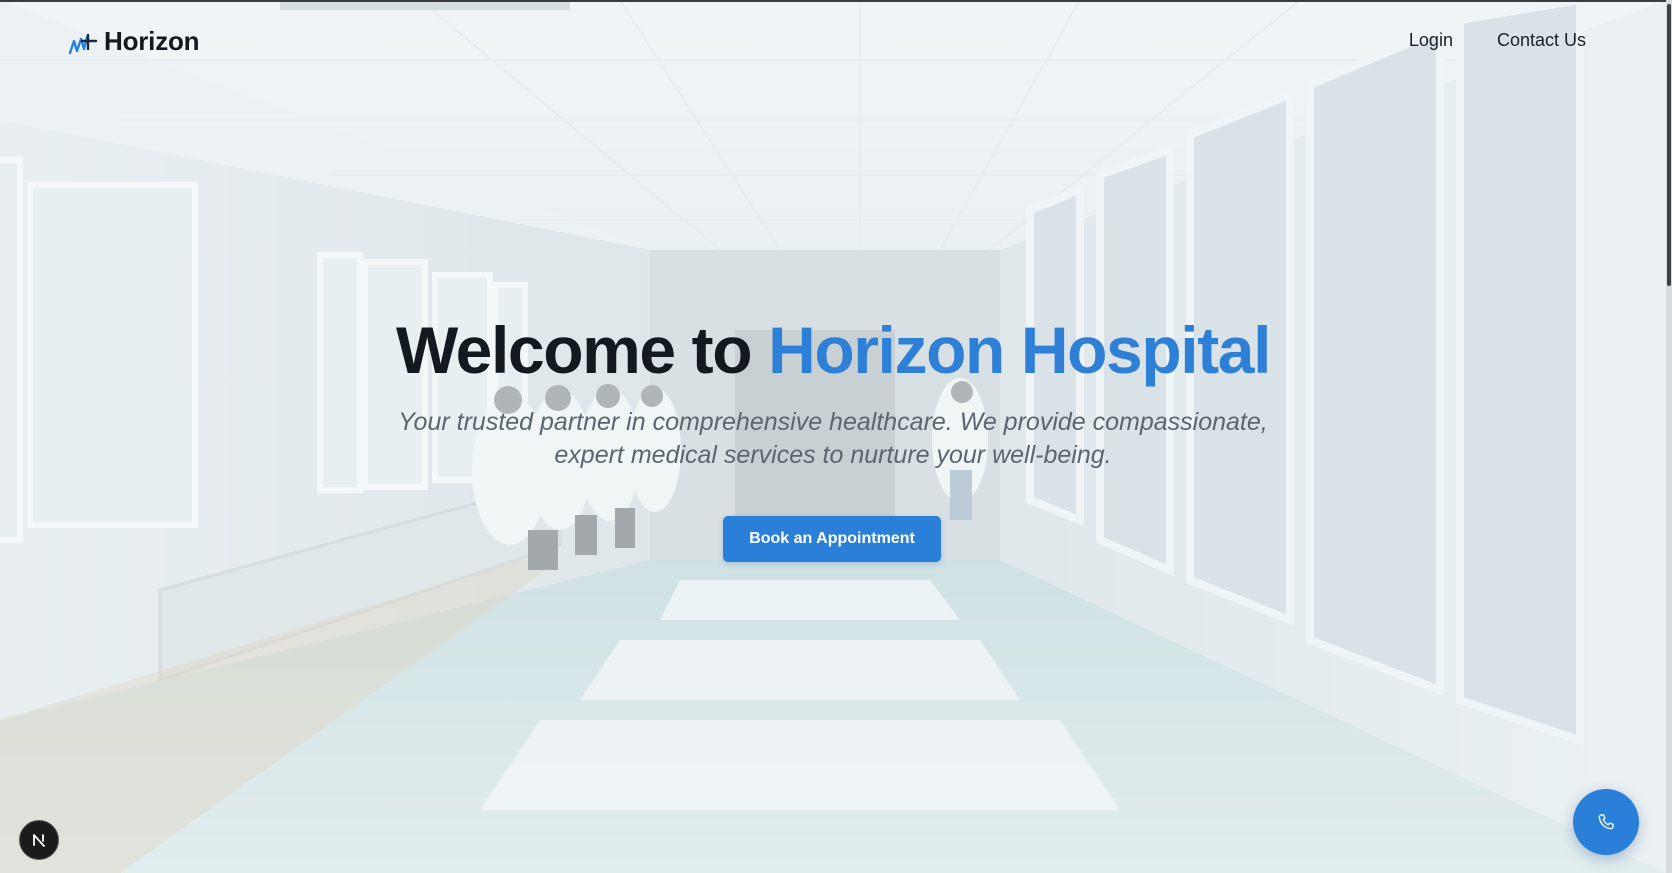 The image size is (1672, 873). I want to click on page-scrollbar, so click(1669, 436).